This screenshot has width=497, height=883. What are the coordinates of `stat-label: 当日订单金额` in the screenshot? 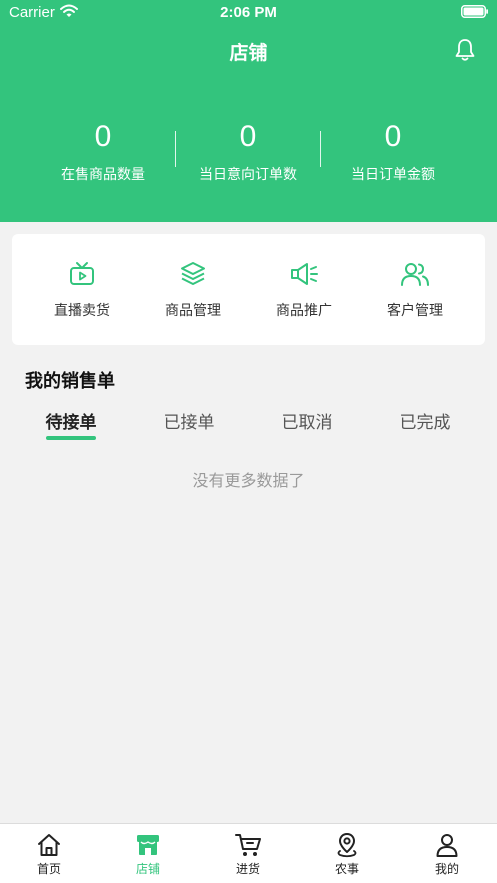 It's located at (393, 175).